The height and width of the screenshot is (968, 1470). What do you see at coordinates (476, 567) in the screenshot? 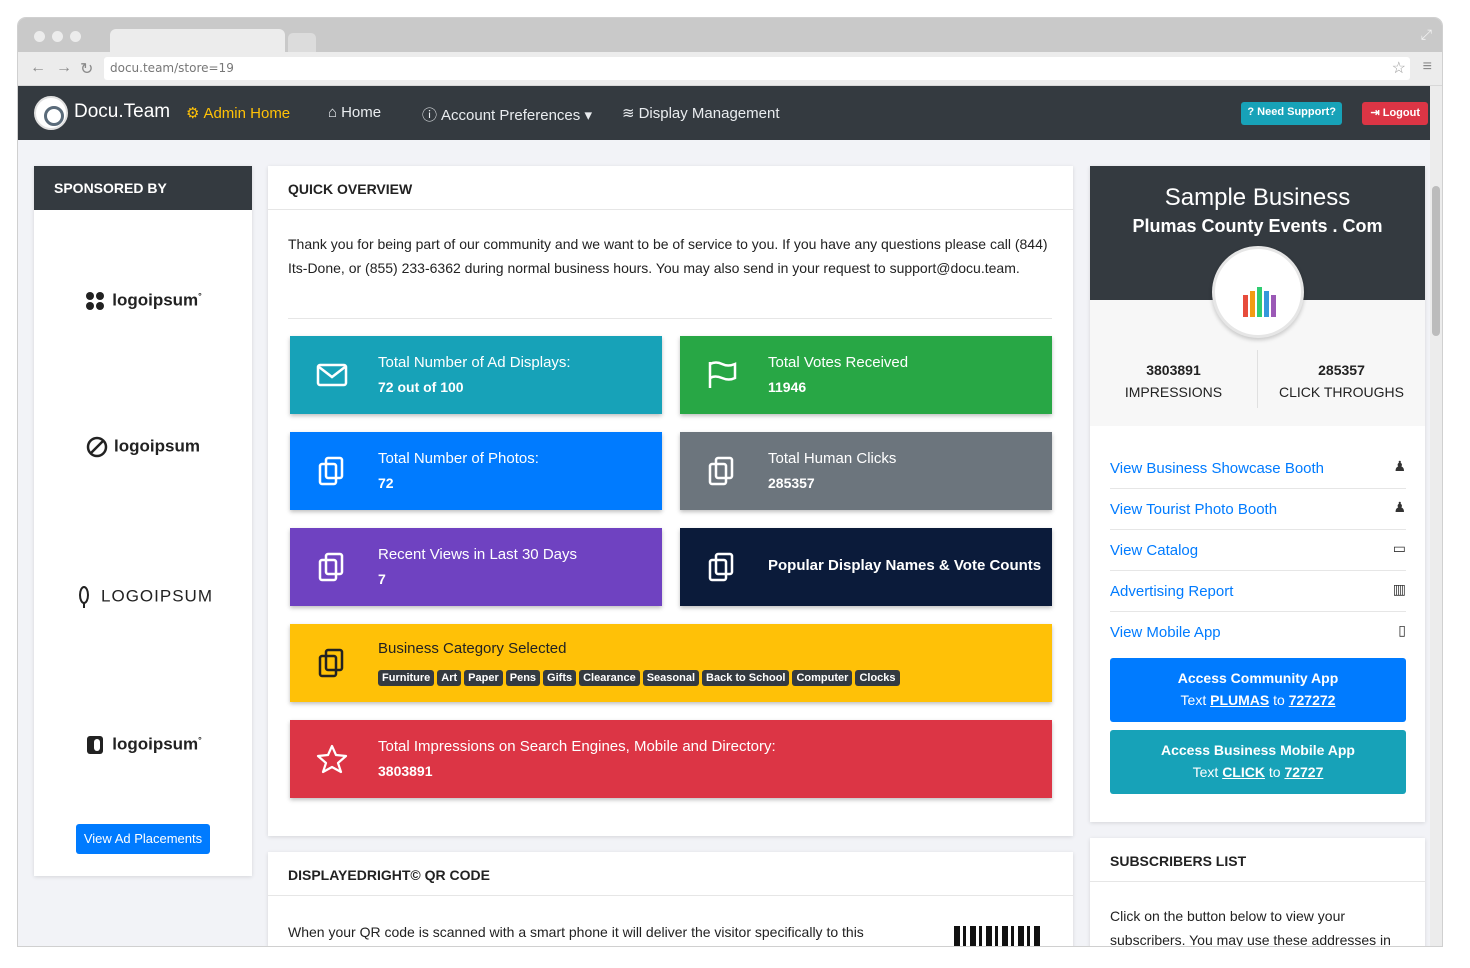
I see `tile-recent-views: Recent Views in Last 30 Days 7` at bounding box center [476, 567].